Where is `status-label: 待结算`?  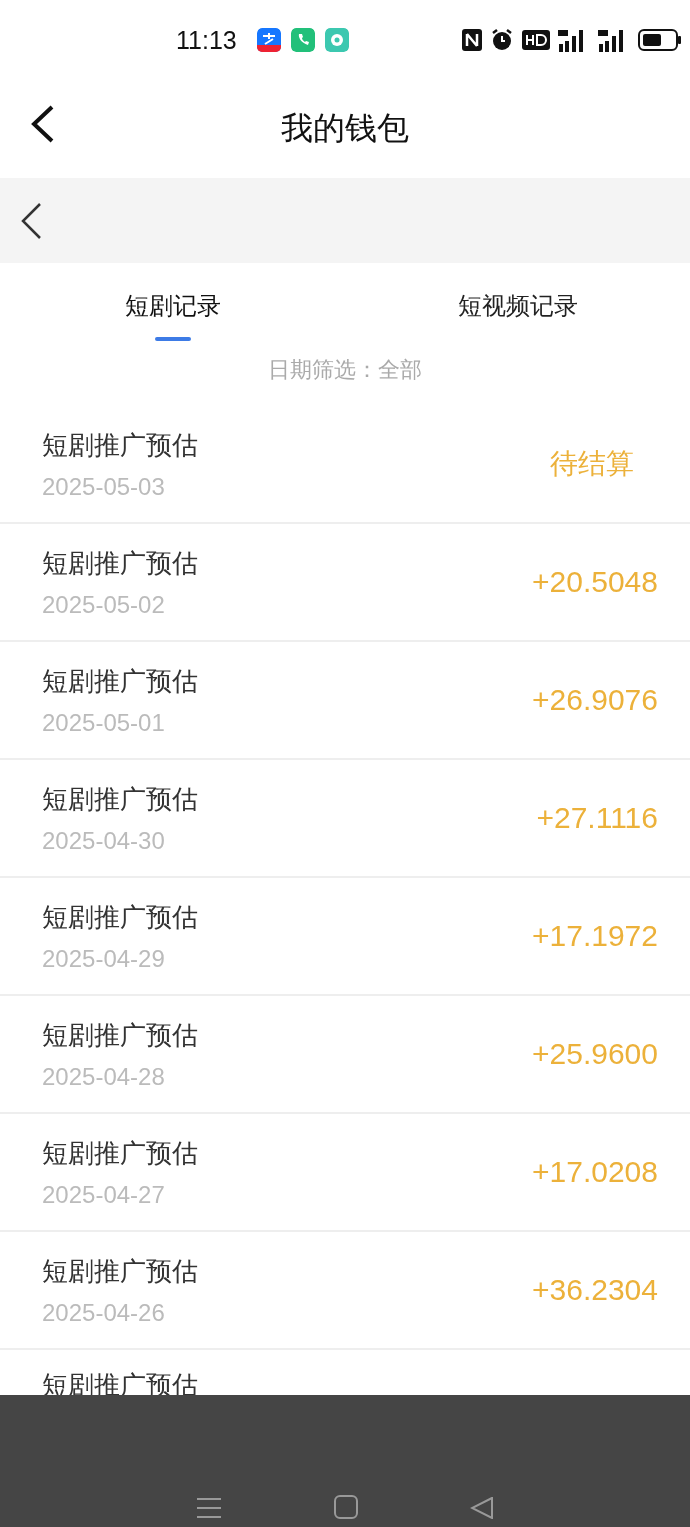 status-label: 待结算 is located at coordinates (592, 464).